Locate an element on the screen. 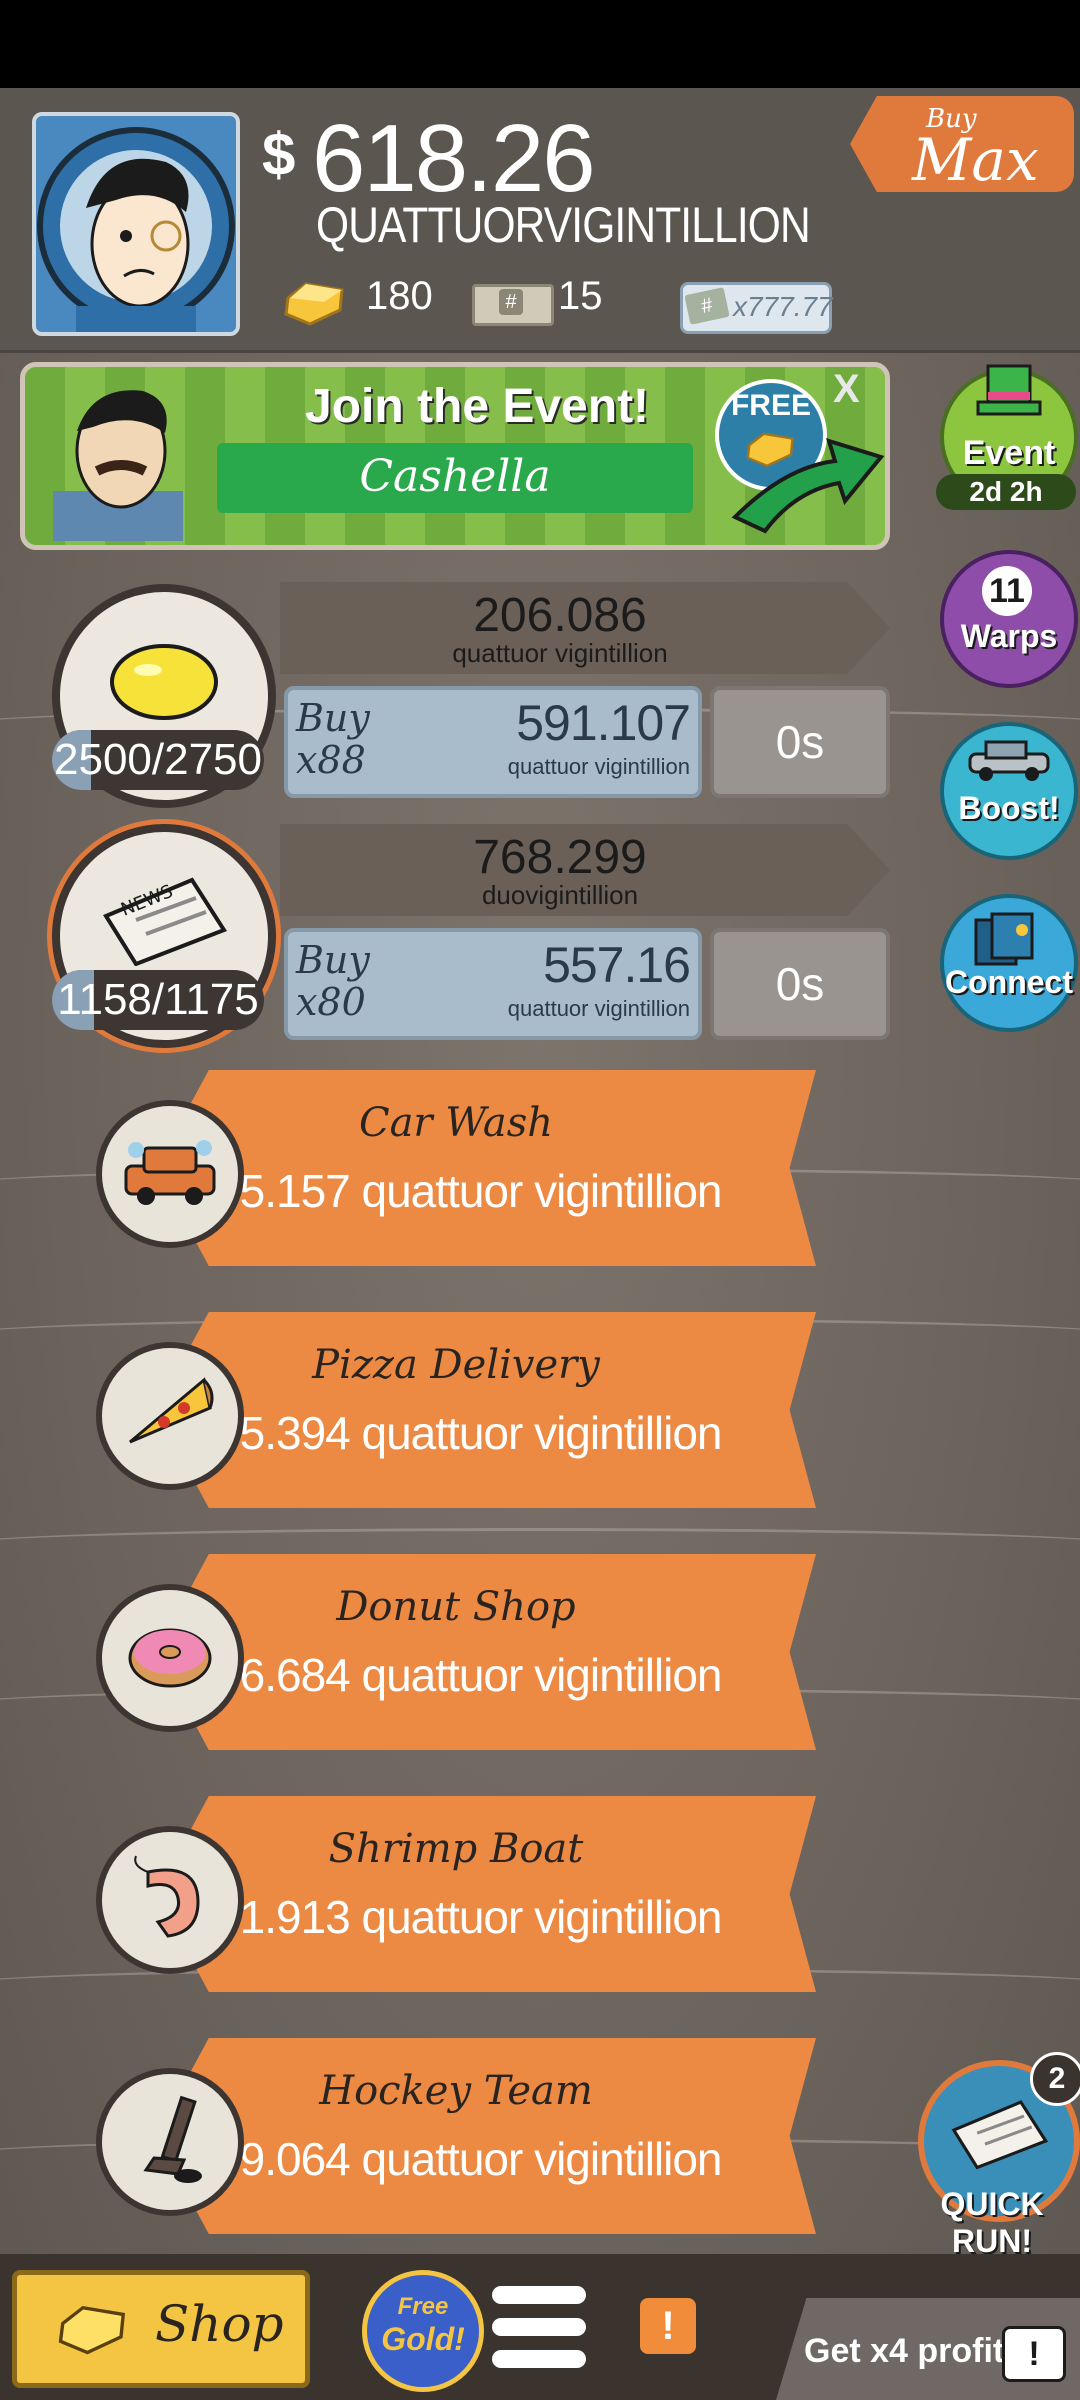 This screenshot has width=1080, height=2400. free-label: FREE is located at coordinates (770, 405).